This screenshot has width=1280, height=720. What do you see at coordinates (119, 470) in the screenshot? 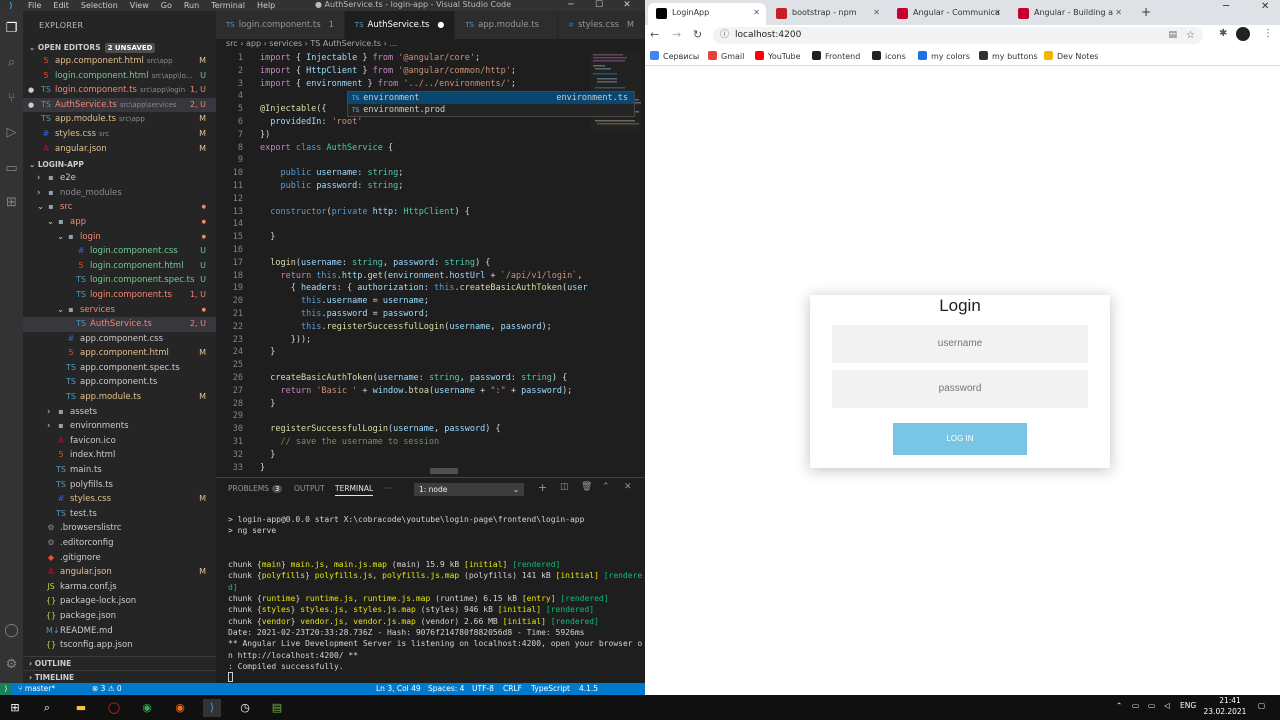
I see `tree-file: TS main.ts` at bounding box center [119, 470].